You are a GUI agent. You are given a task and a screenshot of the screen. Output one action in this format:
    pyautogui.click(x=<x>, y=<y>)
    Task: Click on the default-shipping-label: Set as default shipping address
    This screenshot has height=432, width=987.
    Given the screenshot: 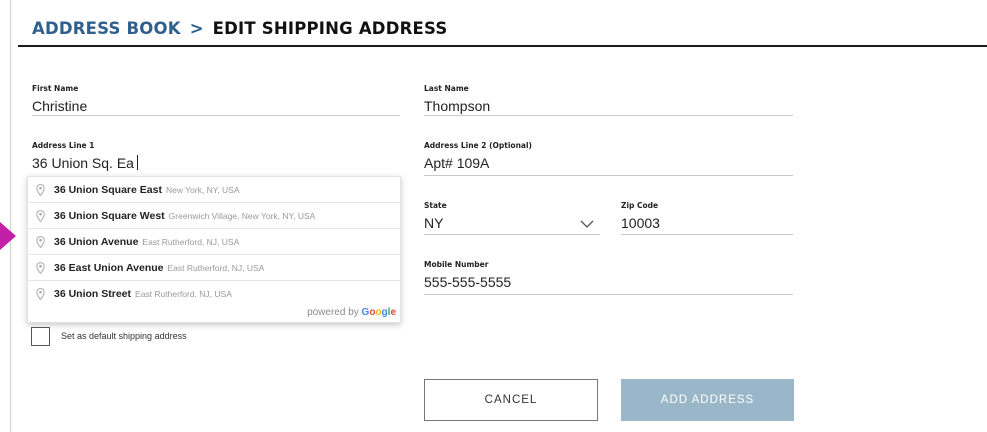 What is the action you would take?
    pyautogui.click(x=124, y=336)
    